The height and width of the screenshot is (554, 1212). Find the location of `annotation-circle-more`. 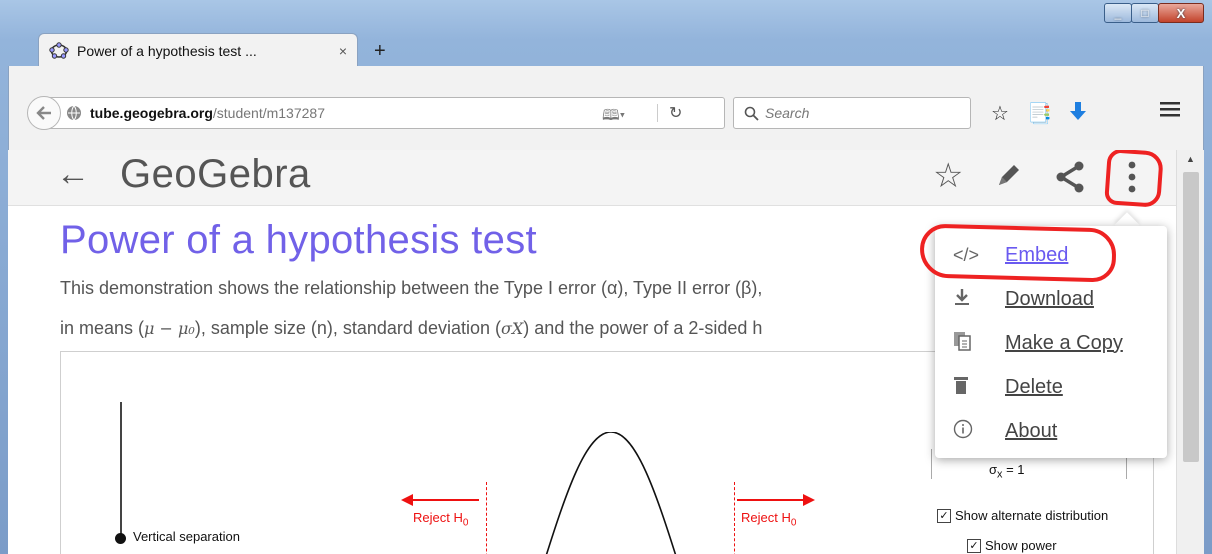

annotation-circle-more is located at coordinates (1134, 179).